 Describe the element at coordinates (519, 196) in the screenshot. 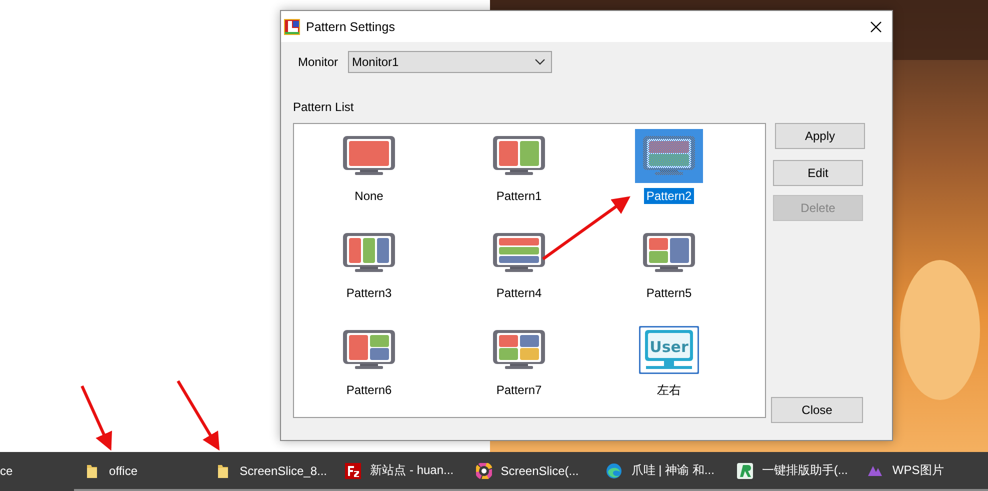

I see `pattern-label: Pattern1` at that location.